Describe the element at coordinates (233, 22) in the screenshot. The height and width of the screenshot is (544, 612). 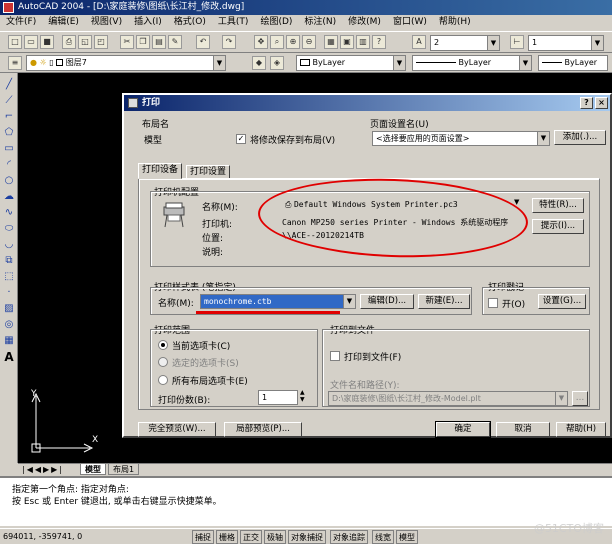
I see `menu-tools: 工具(T)` at that location.